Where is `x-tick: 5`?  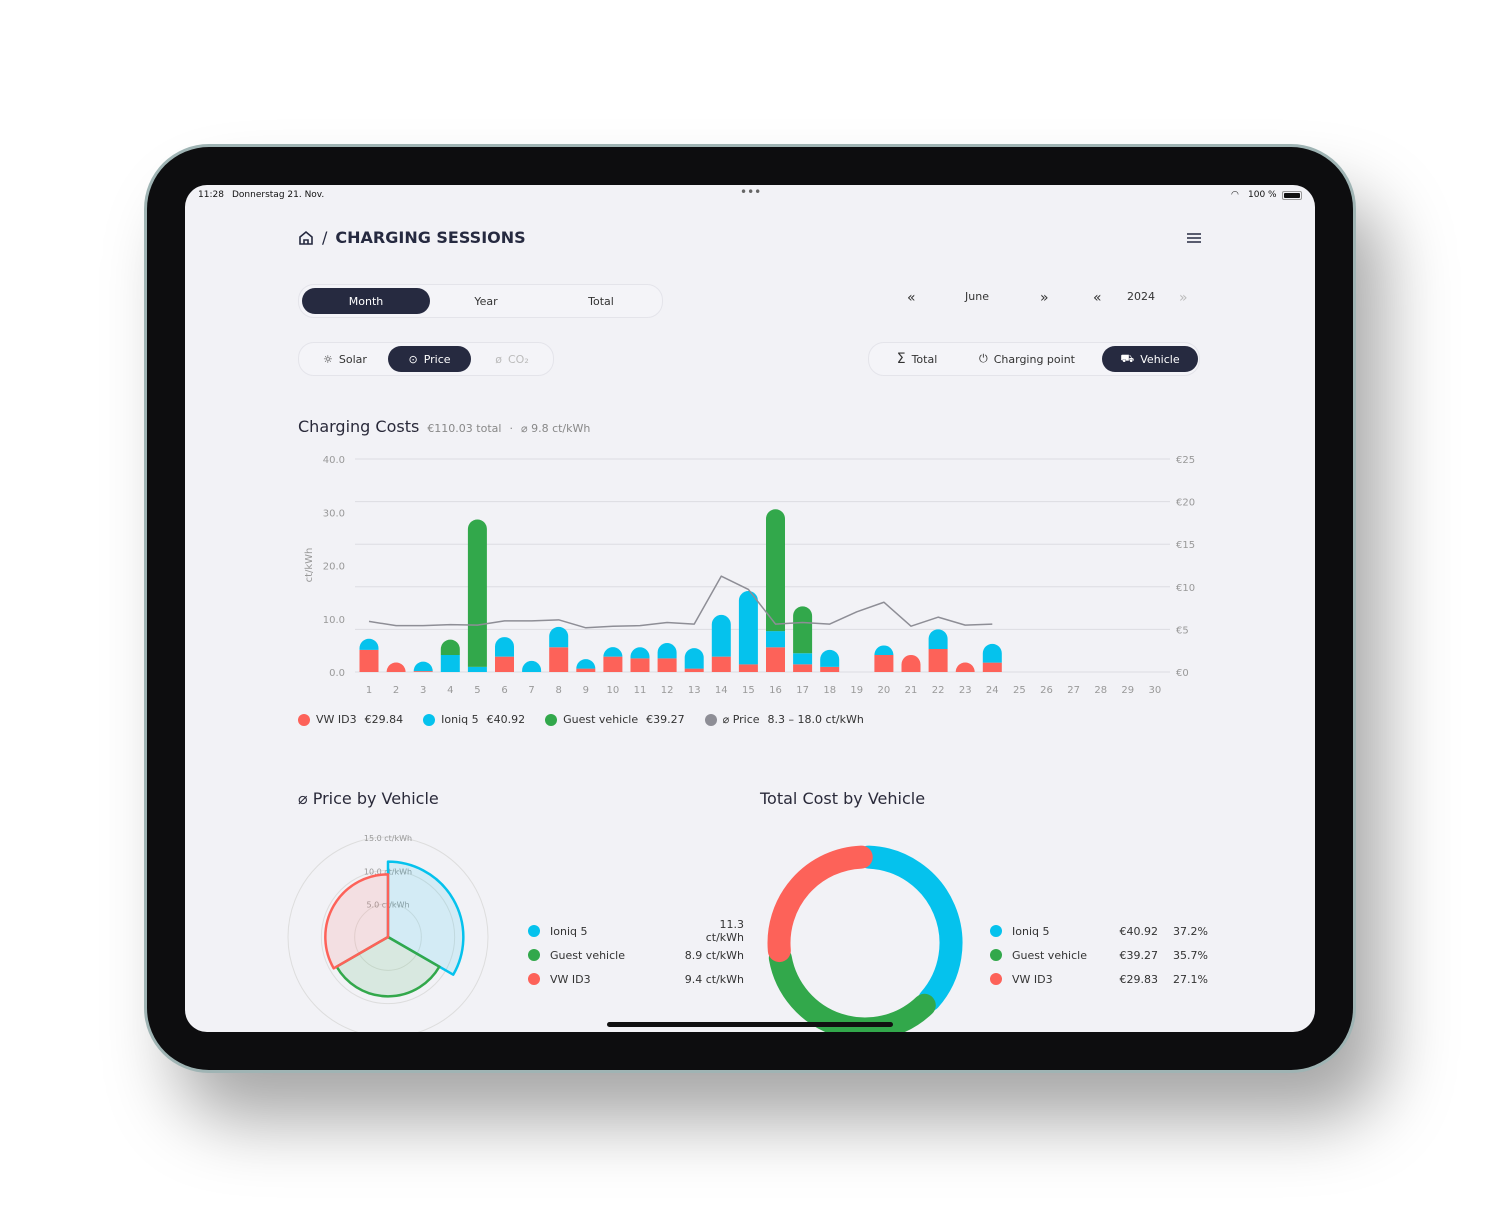
x-tick: 5 is located at coordinates (477, 690).